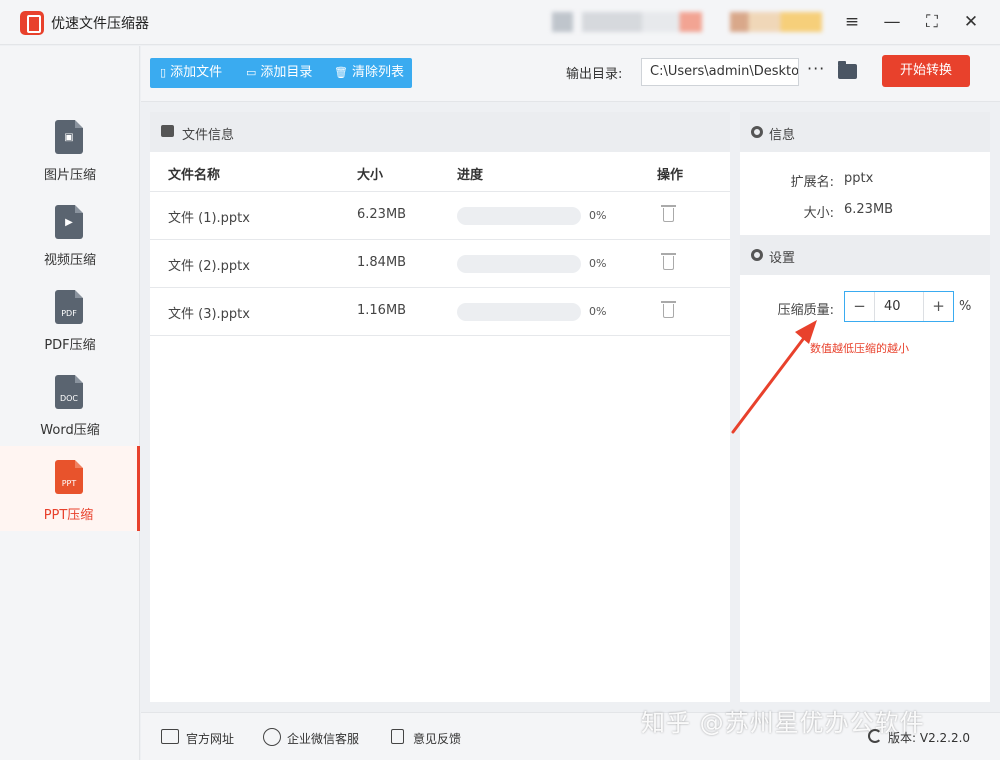 The width and height of the screenshot is (1000, 760). Describe the element at coordinates (323, 738) in the screenshot. I see `wechat-service-link: 企业微信客服` at that location.